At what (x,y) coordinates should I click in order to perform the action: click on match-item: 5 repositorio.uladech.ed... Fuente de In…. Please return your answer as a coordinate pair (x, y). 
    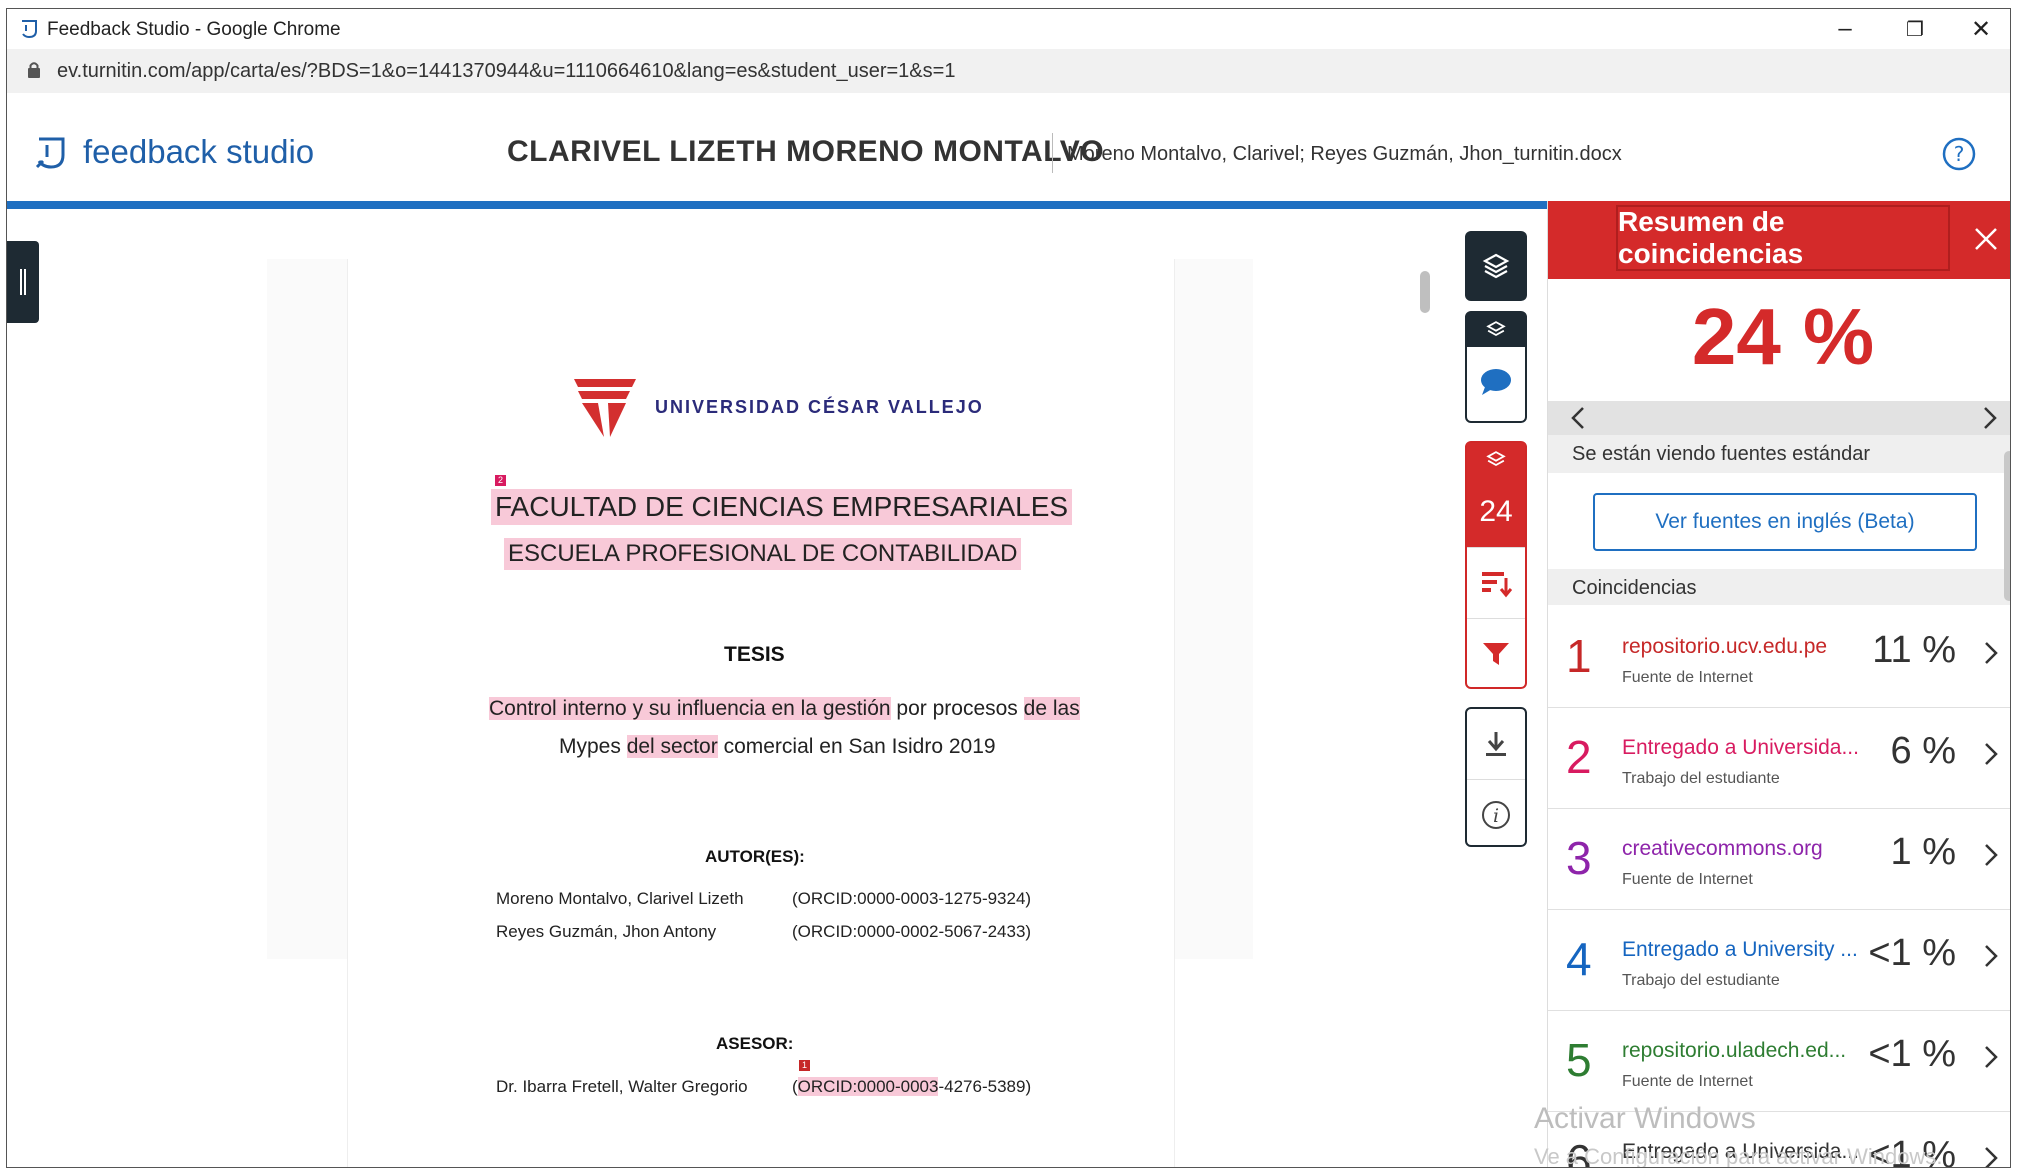
    Looking at the image, I should click on (1779, 1061).